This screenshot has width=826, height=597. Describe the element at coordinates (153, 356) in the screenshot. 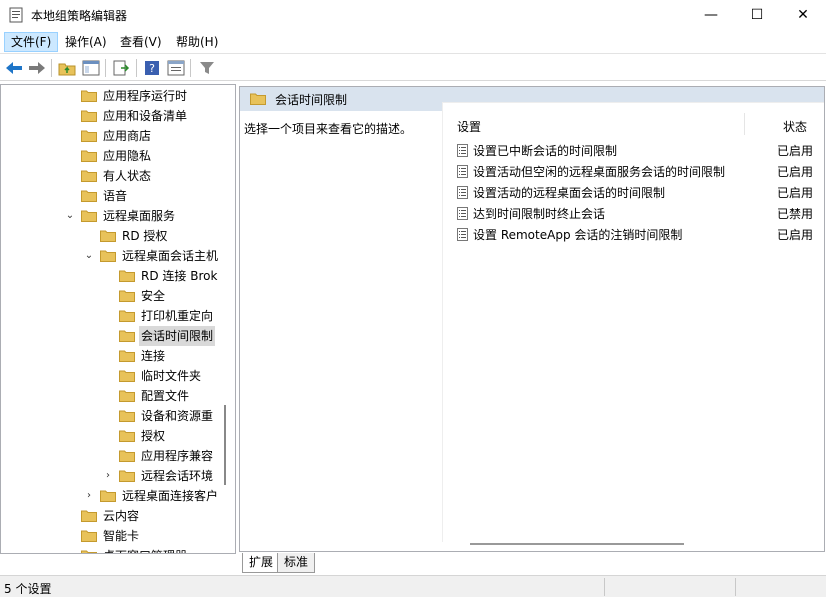

I see `tree-node-label: 连接` at that location.